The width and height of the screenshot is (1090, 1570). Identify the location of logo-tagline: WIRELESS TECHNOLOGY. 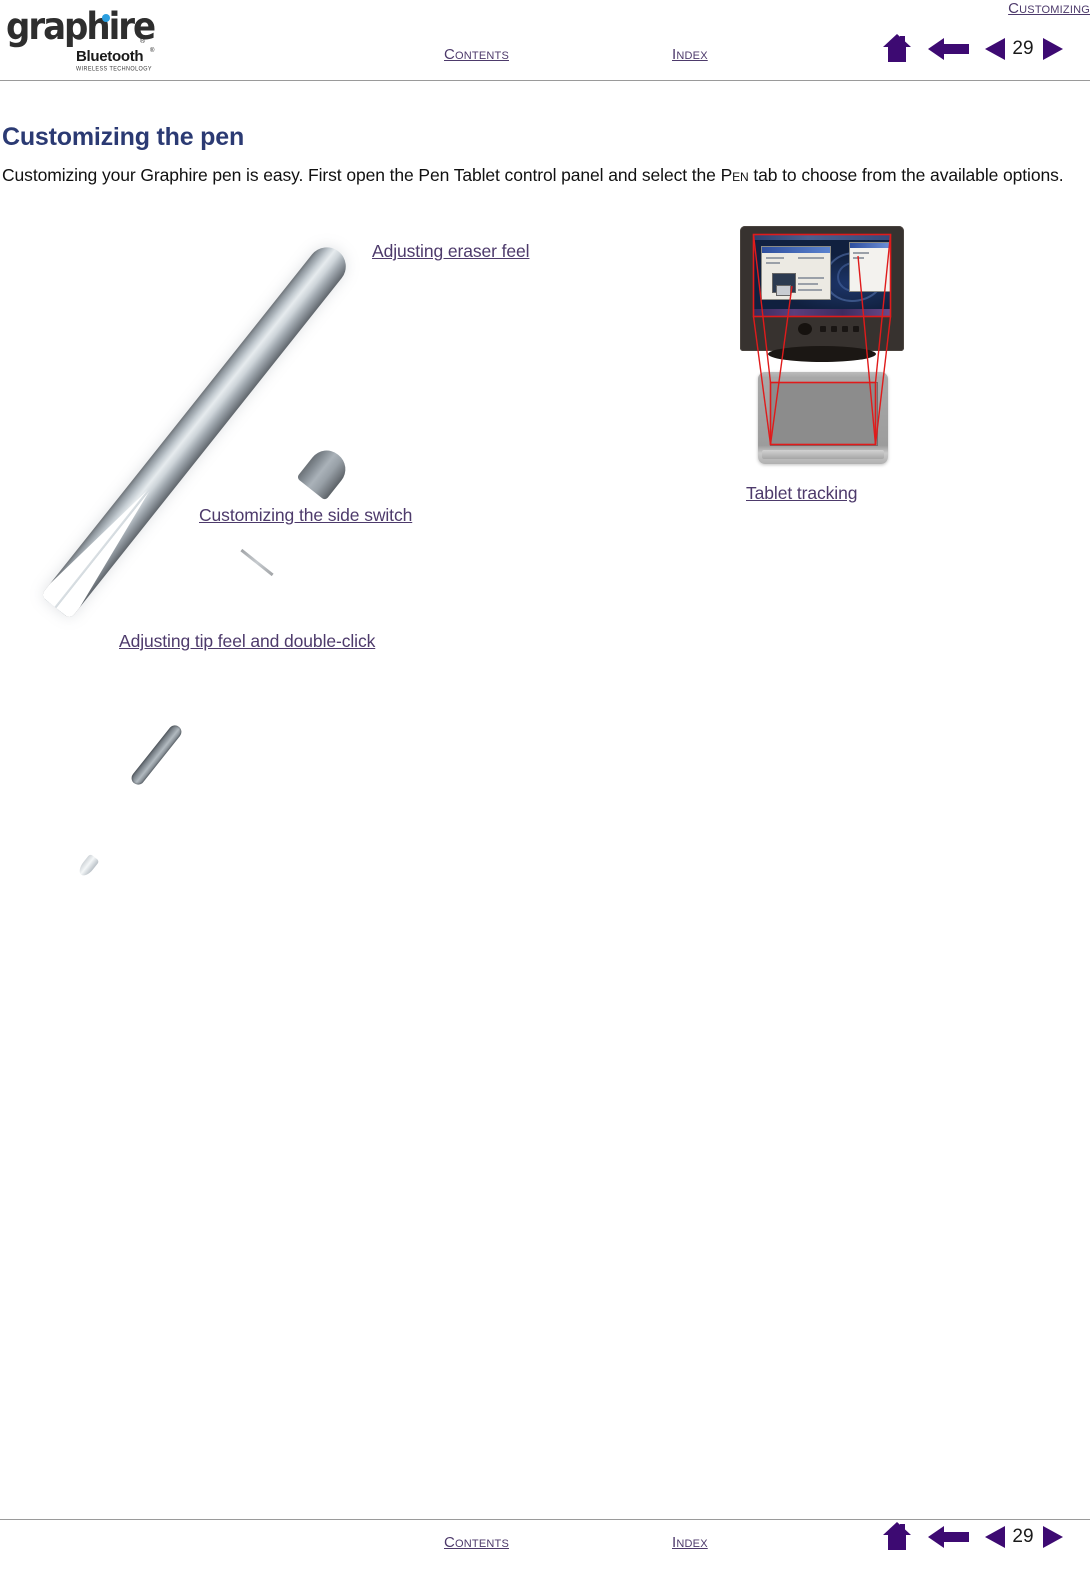
(114, 69).